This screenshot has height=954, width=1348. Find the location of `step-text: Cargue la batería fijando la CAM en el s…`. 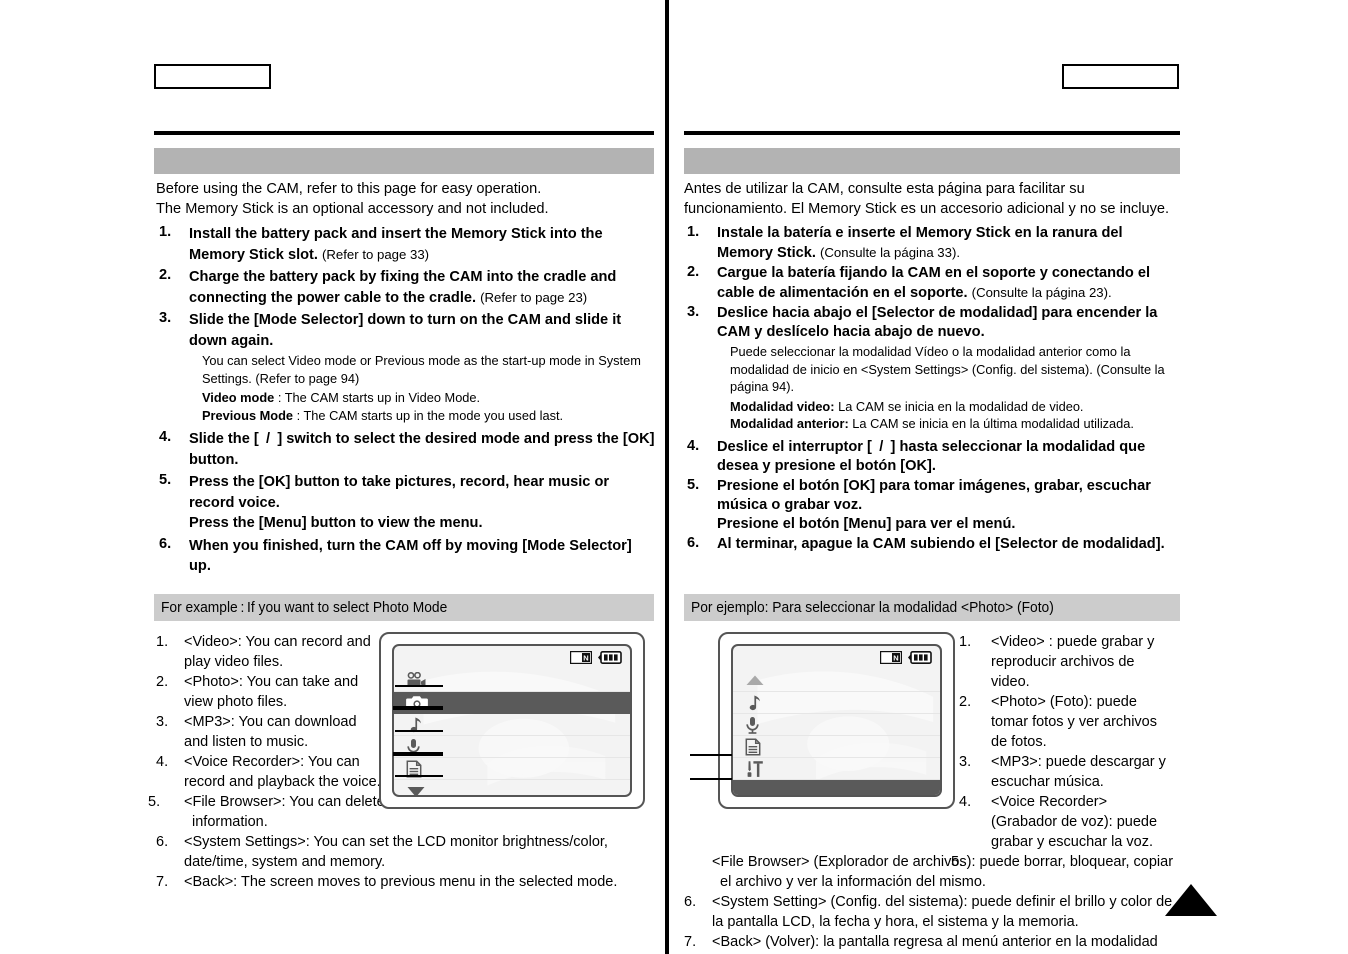

step-text: Cargue la batería fijando la CAM en el s… is located at coordinates (933, 283).